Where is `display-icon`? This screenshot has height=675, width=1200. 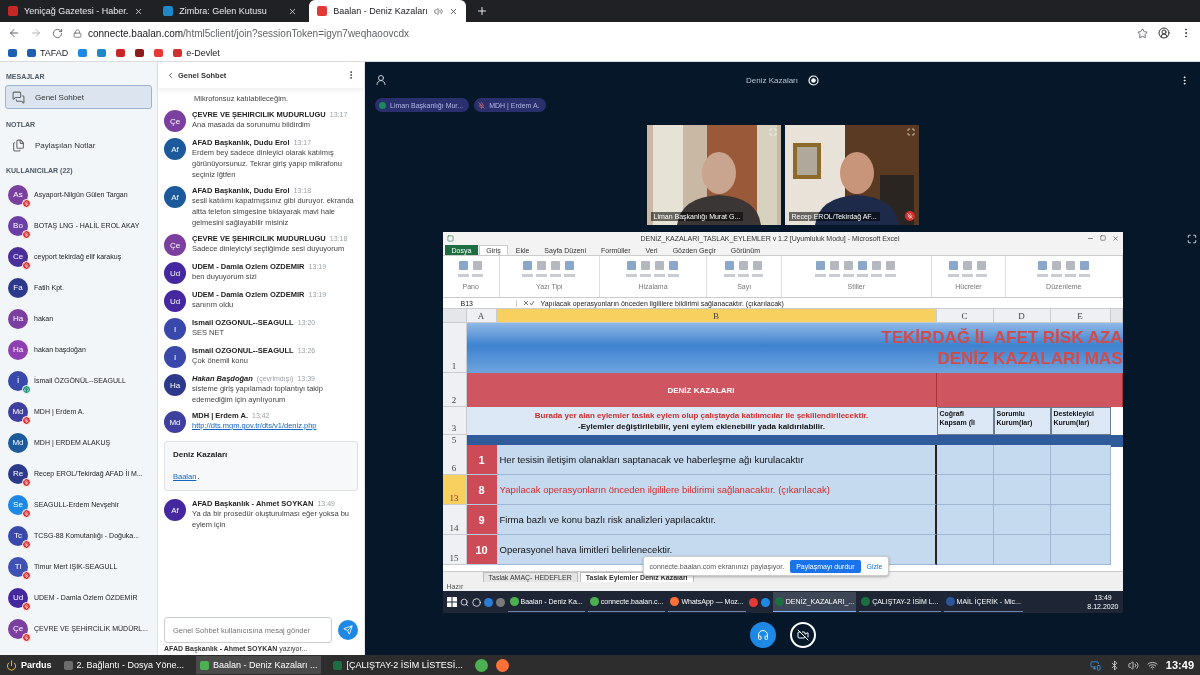
display-icon is located at coordinates (1095, 665).